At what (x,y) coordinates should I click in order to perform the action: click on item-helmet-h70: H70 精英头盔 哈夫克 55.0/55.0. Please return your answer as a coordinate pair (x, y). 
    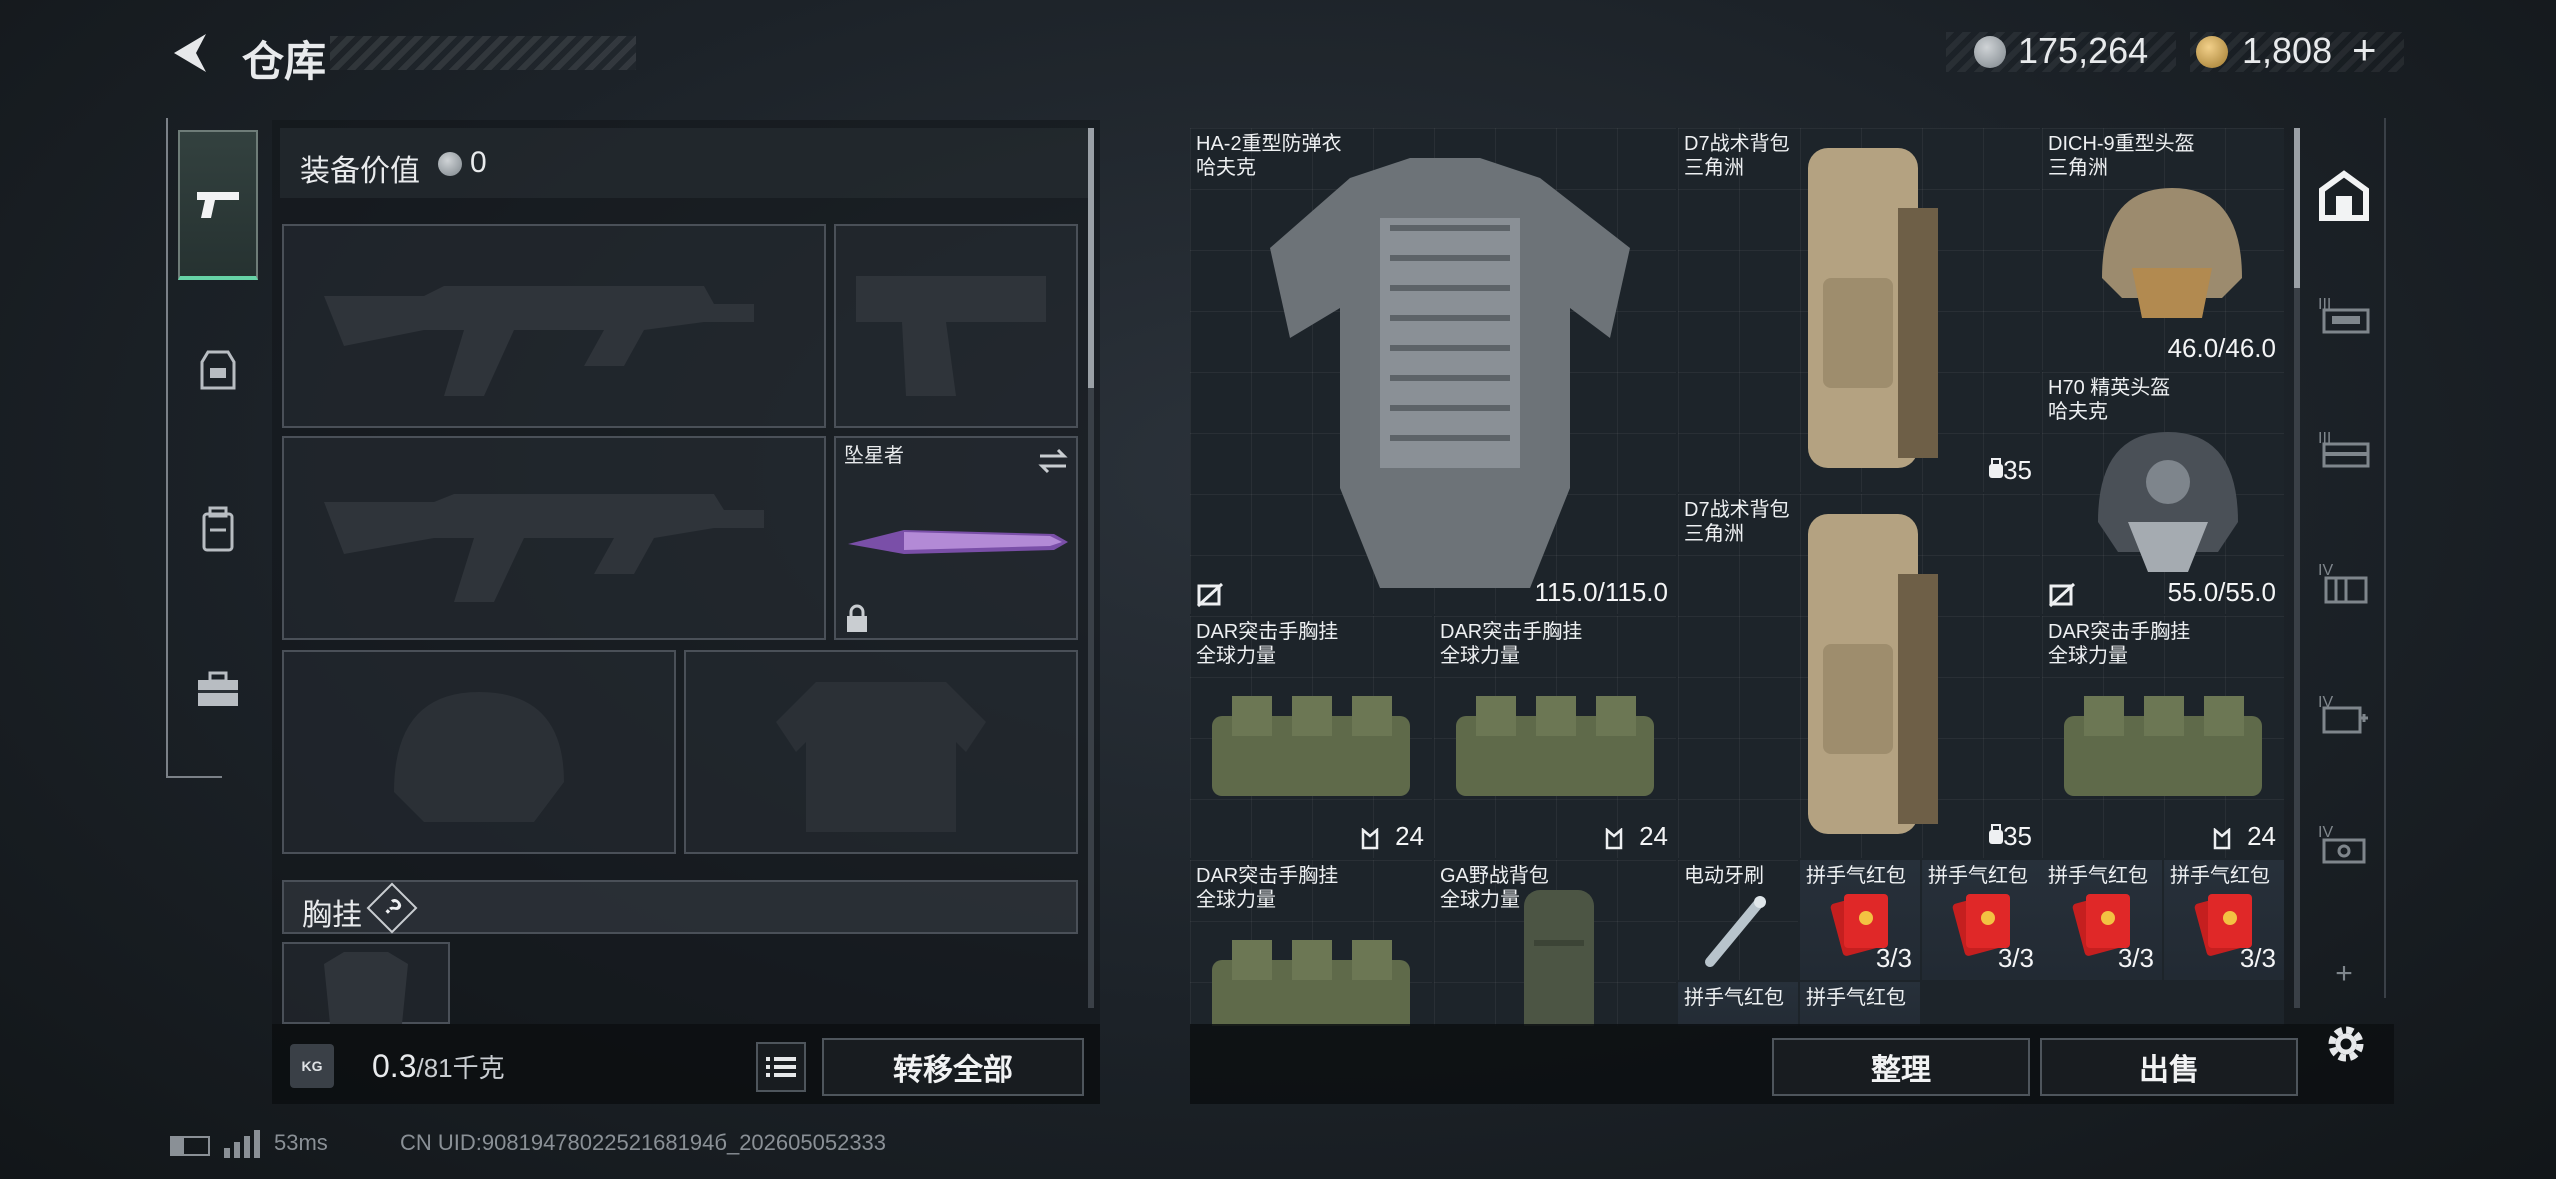
    Looking at the image, I should click on (2163, 493).